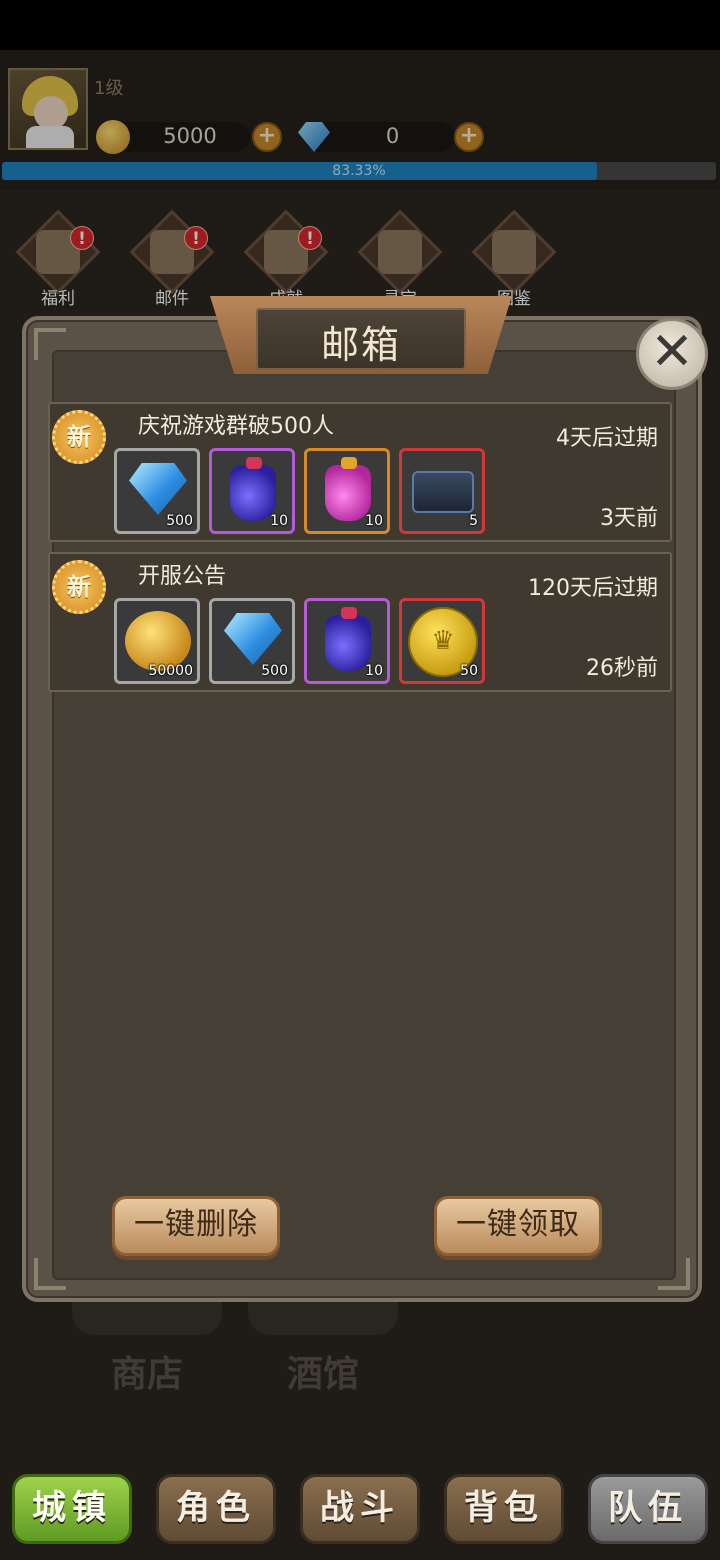  I want to click on mail-title: 庆祝游戏群破500人, so click(236, 426).